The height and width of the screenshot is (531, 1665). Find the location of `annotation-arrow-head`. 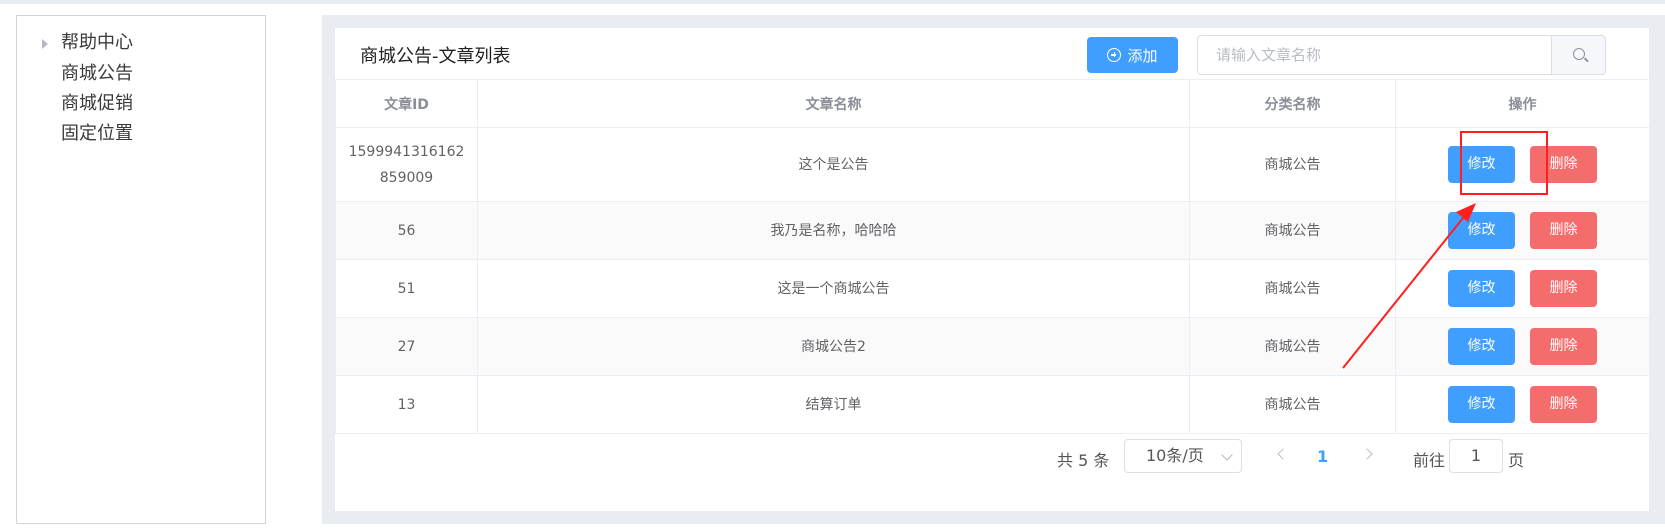

annotation-arrow-head is located at coordinates (1466, 212).